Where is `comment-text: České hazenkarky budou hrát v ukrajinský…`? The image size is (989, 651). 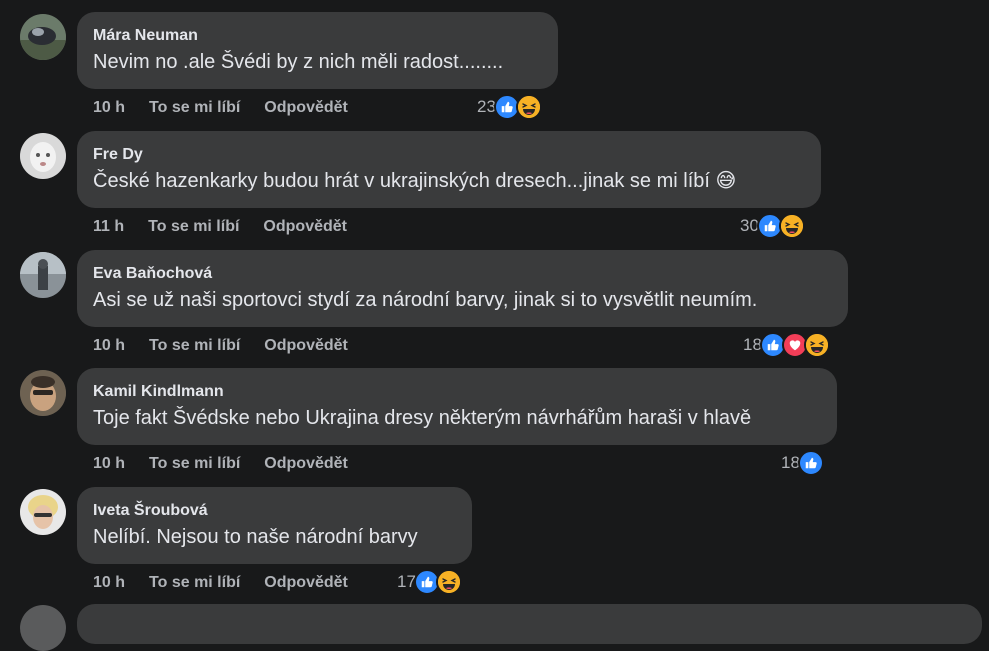 comment-text: České hazenkarky budou hrát v ukrajinský… is located at coordinates (415, 181).